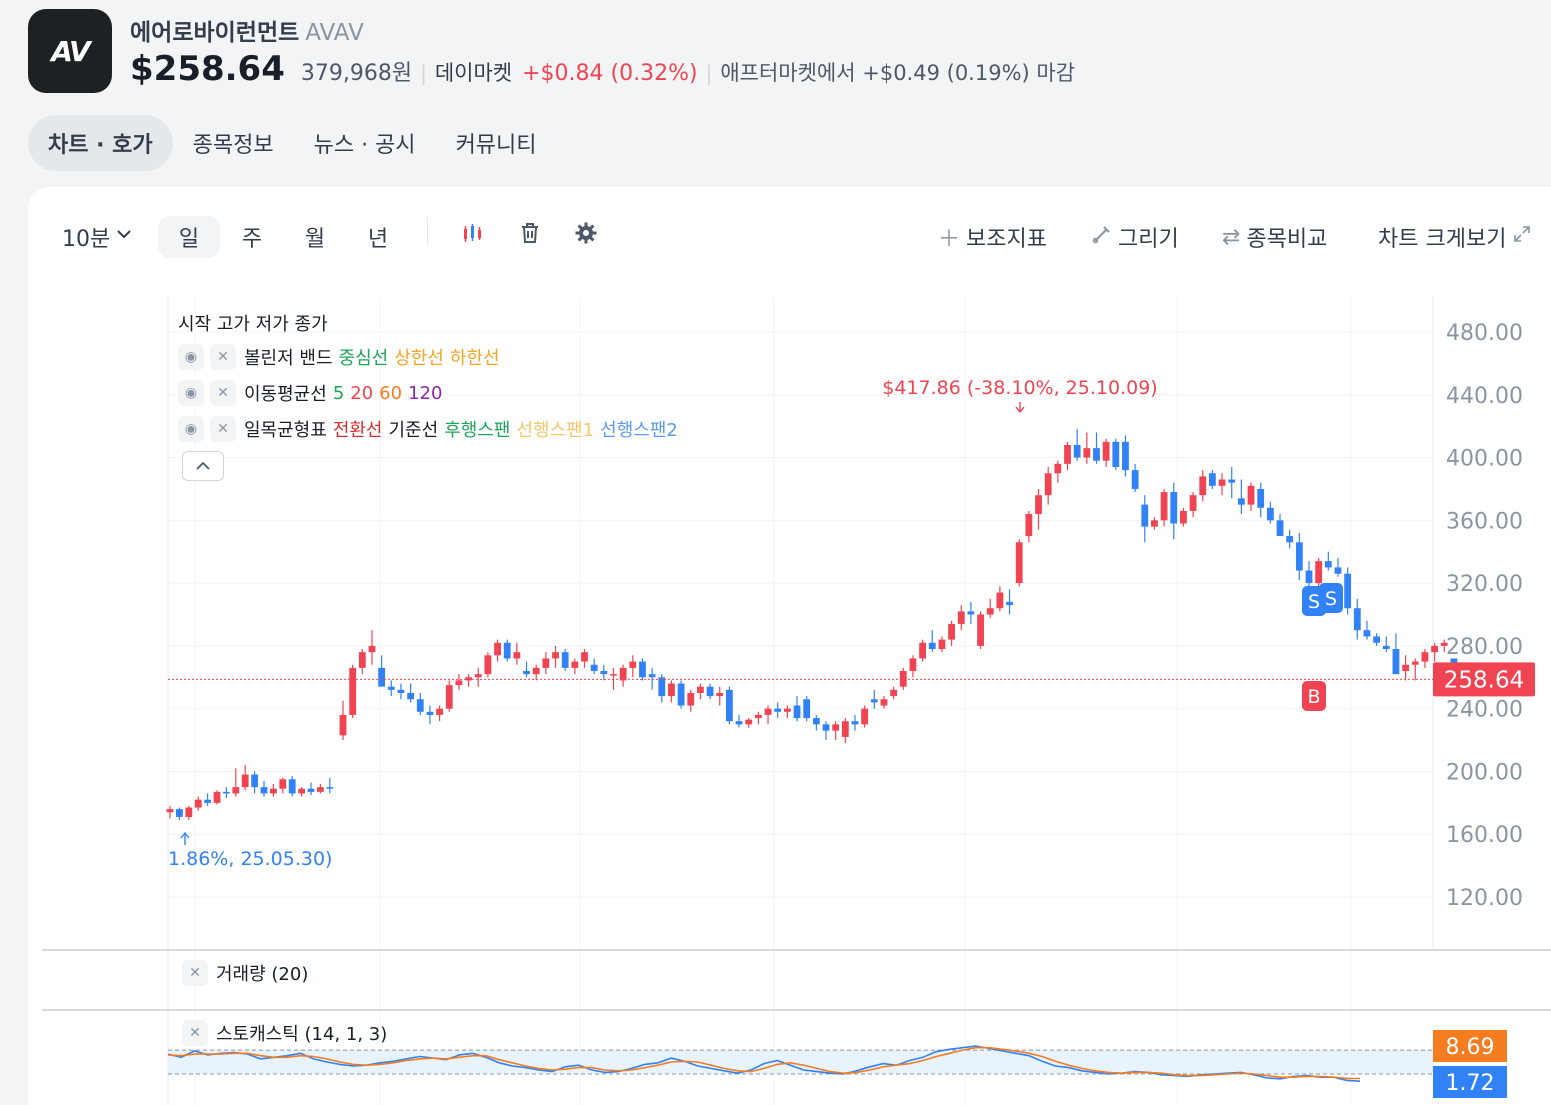  Describe the element at coordinates (203, 466) in the screenshot. I see `legend-collapse-button` at that location.